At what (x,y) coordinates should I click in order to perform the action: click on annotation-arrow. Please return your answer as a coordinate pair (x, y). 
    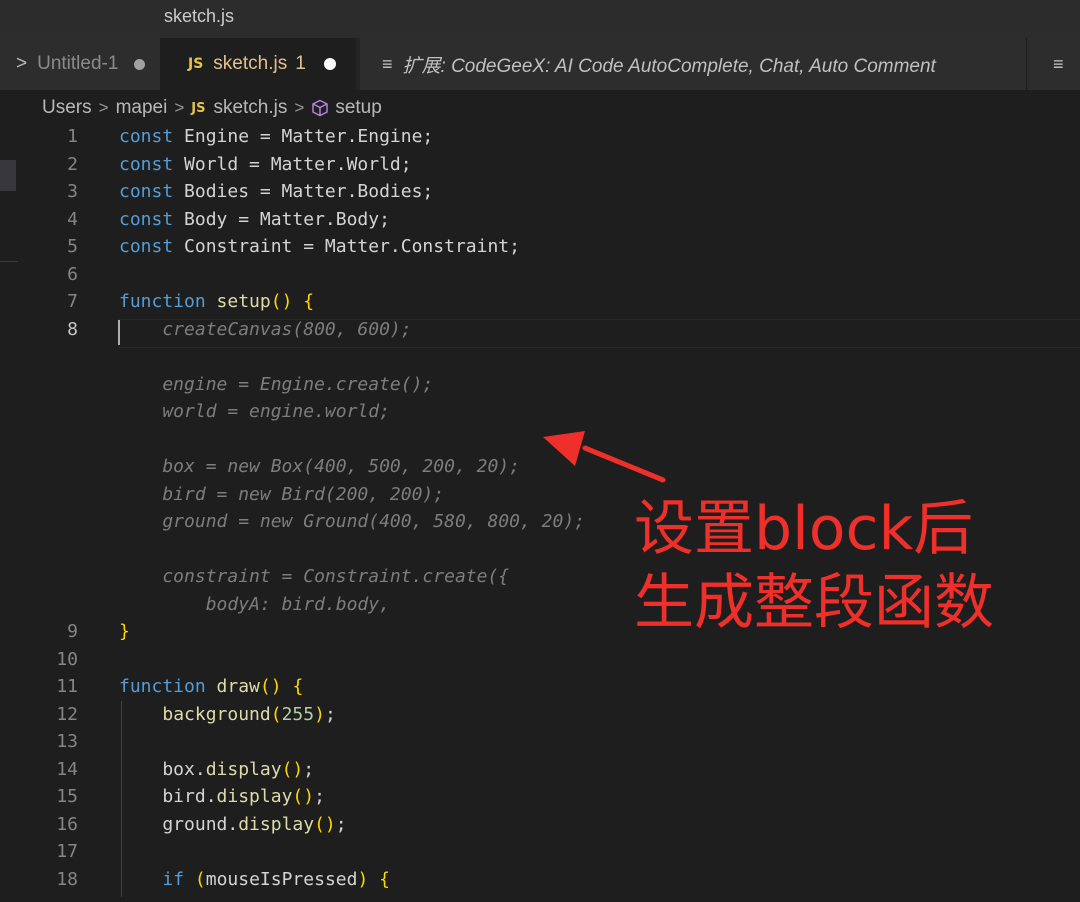
    Looking at the image, I should click on (604, 457).